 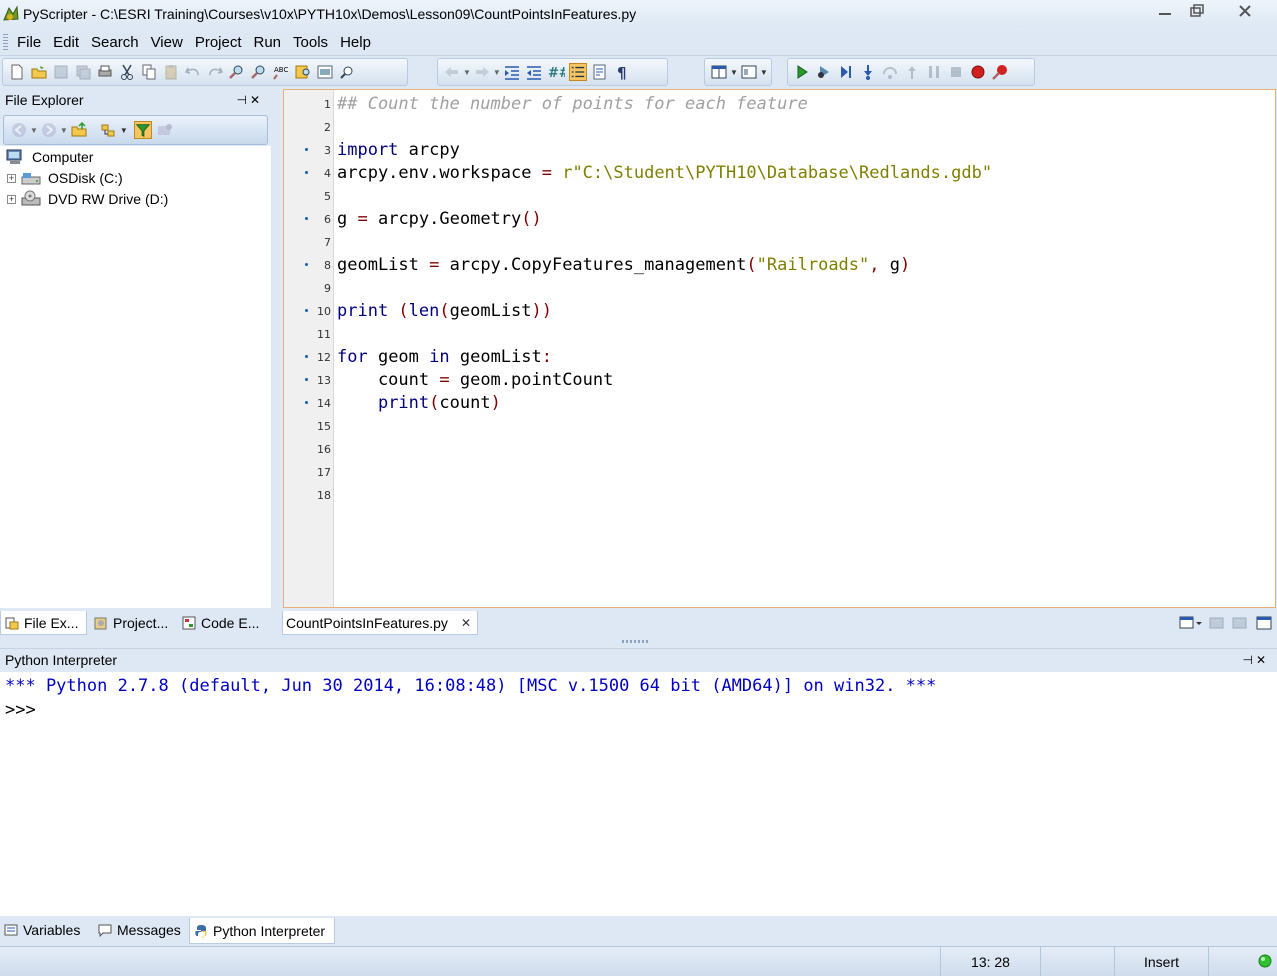 What do you see at coordinates (824, 72) in the screenshot?
I see `debug-icon` at bounding box center [824, 72].